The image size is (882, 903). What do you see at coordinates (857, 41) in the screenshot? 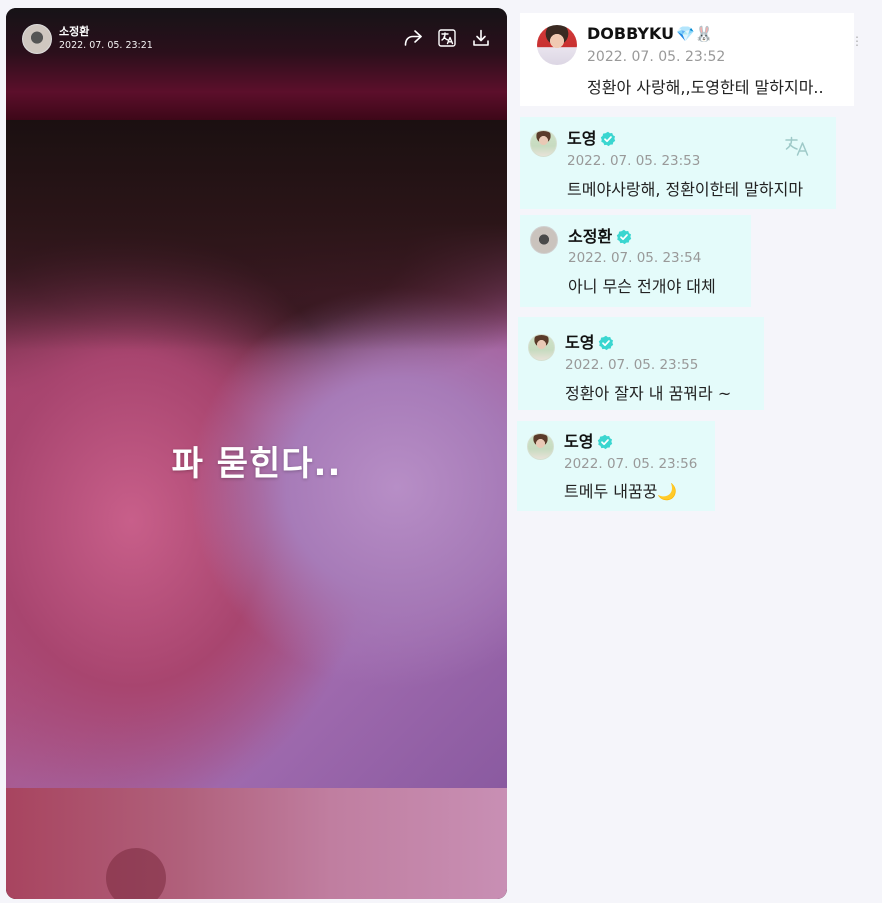
I see `more-menu-icon: ⋮` at bounding box center [857, 41].